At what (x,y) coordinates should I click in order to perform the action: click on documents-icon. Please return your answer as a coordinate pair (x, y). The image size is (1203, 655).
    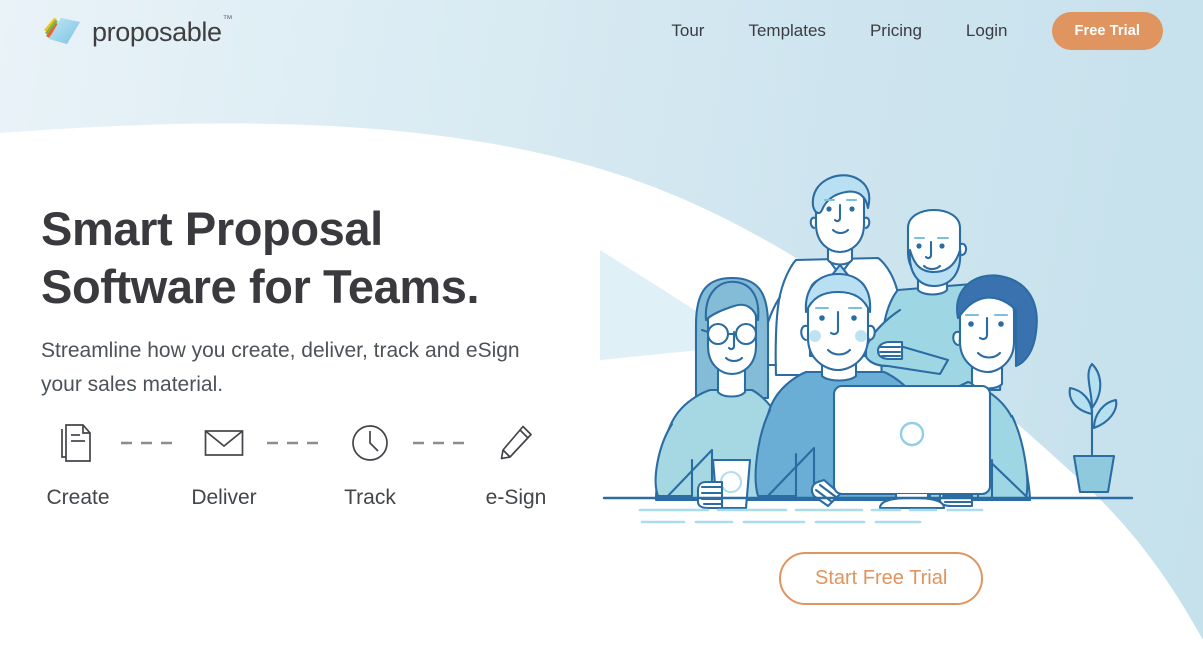
    Looking at the image, I should click on (78, 443).